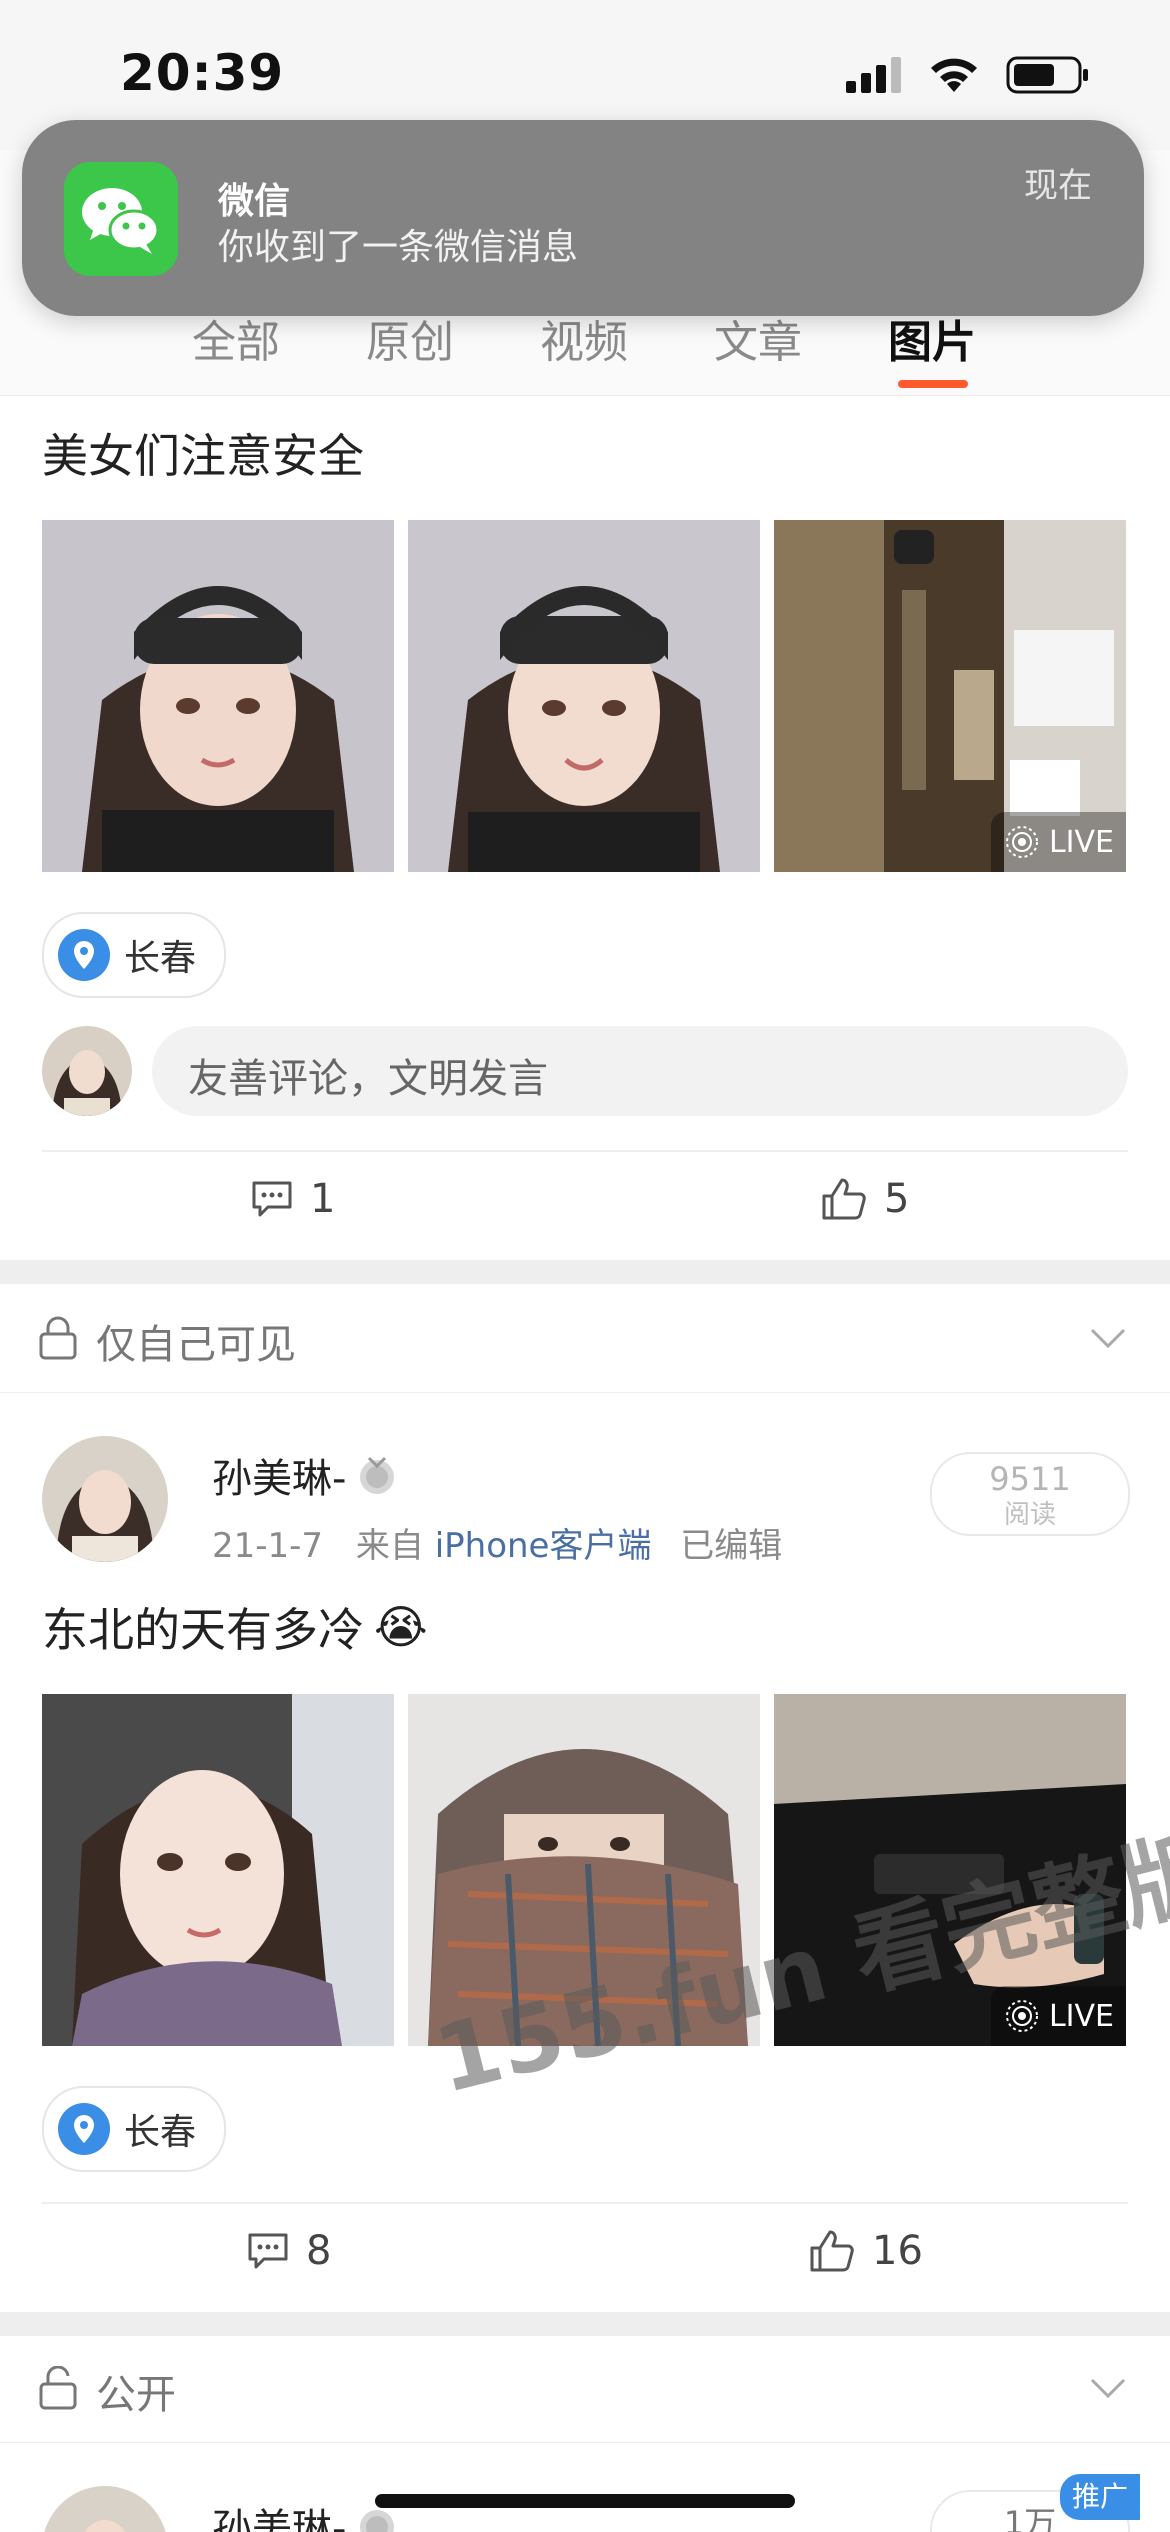  What do you see at coordinates (873, 75) in the screenshot?
I see `cellular-signal-icon` at bounding box center [873, 75].